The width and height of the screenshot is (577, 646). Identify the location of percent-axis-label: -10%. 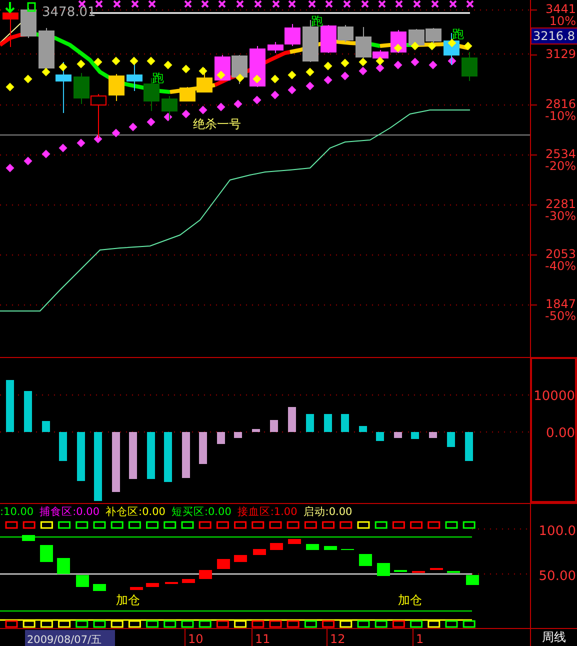
(560, 116).